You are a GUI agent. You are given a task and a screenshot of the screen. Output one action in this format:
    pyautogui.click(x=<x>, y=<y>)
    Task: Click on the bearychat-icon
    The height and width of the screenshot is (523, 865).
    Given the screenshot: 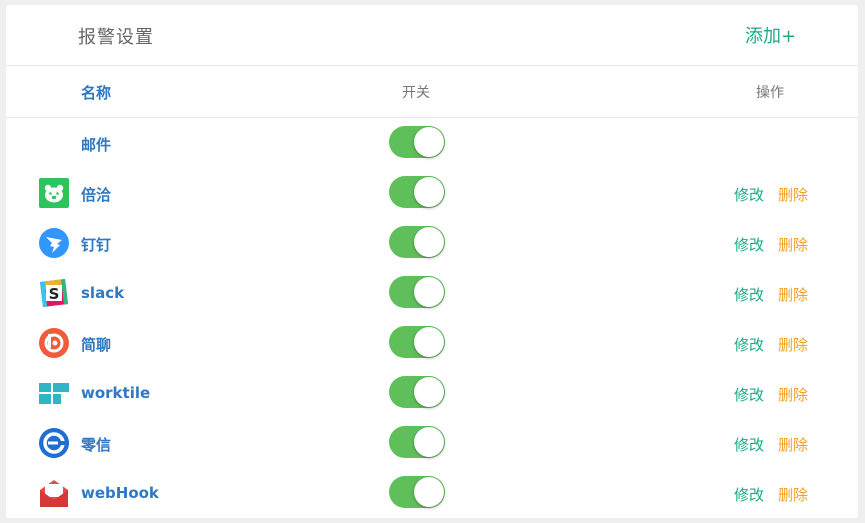 What is the action you would take?
    pyautogui.click(x=54, y=193)
    